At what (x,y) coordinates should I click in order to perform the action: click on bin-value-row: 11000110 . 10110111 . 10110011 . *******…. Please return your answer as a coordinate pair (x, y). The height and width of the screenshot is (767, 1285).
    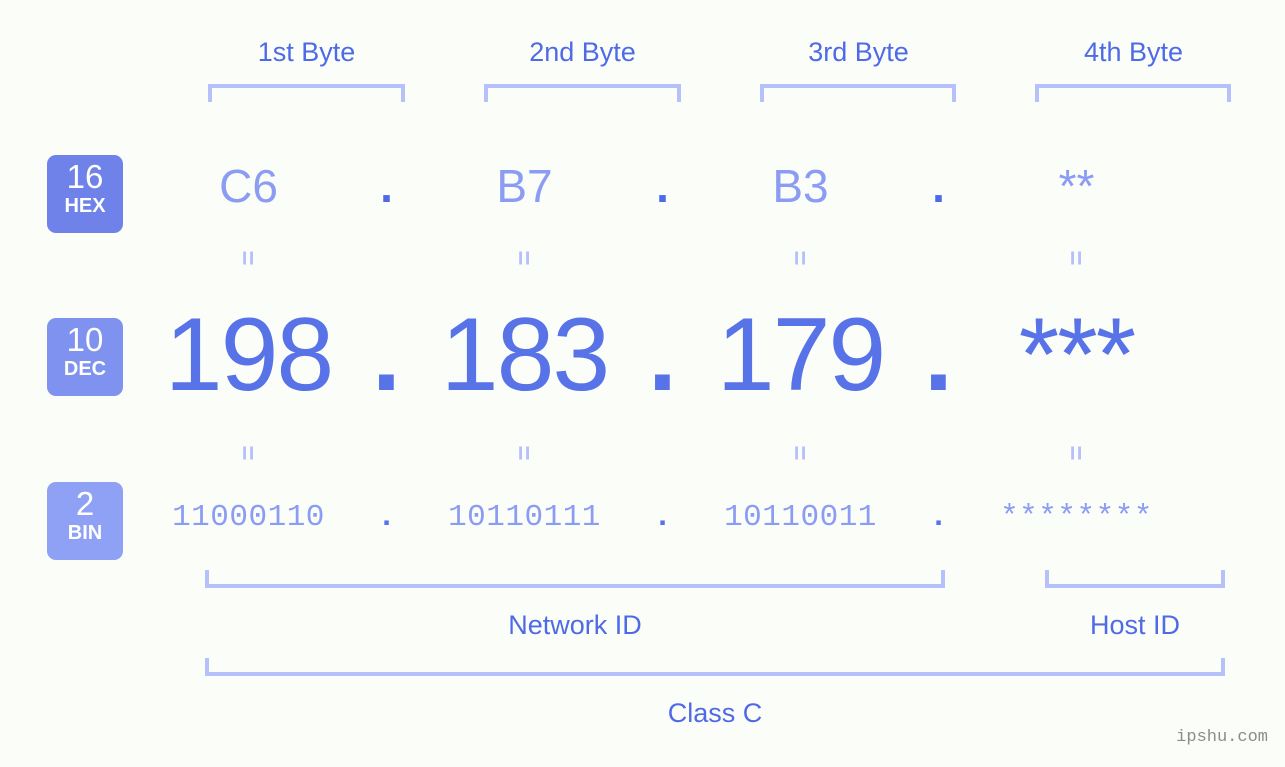
    Looking at the image, I should click on (712, 520).